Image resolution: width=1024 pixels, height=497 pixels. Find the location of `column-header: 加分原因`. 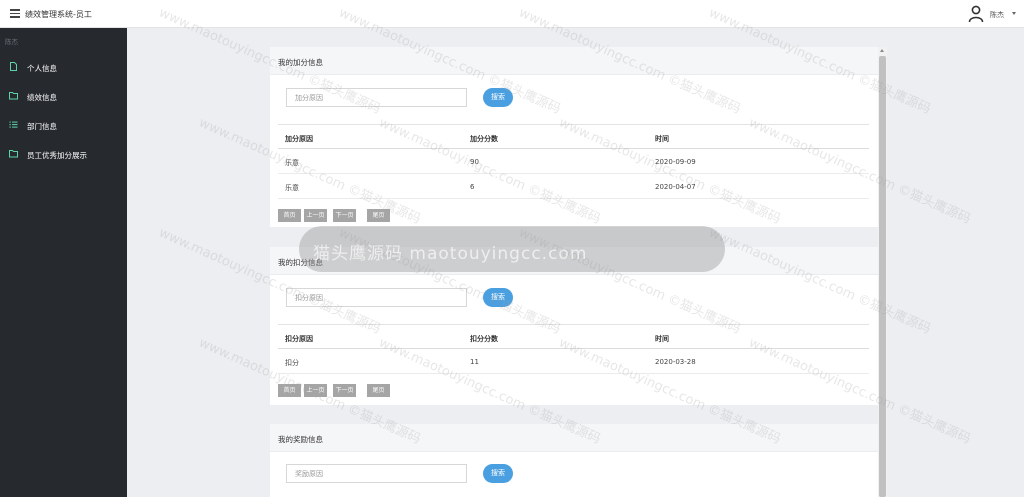

column-header: 加分原因 is located at coordinates (299, 139).